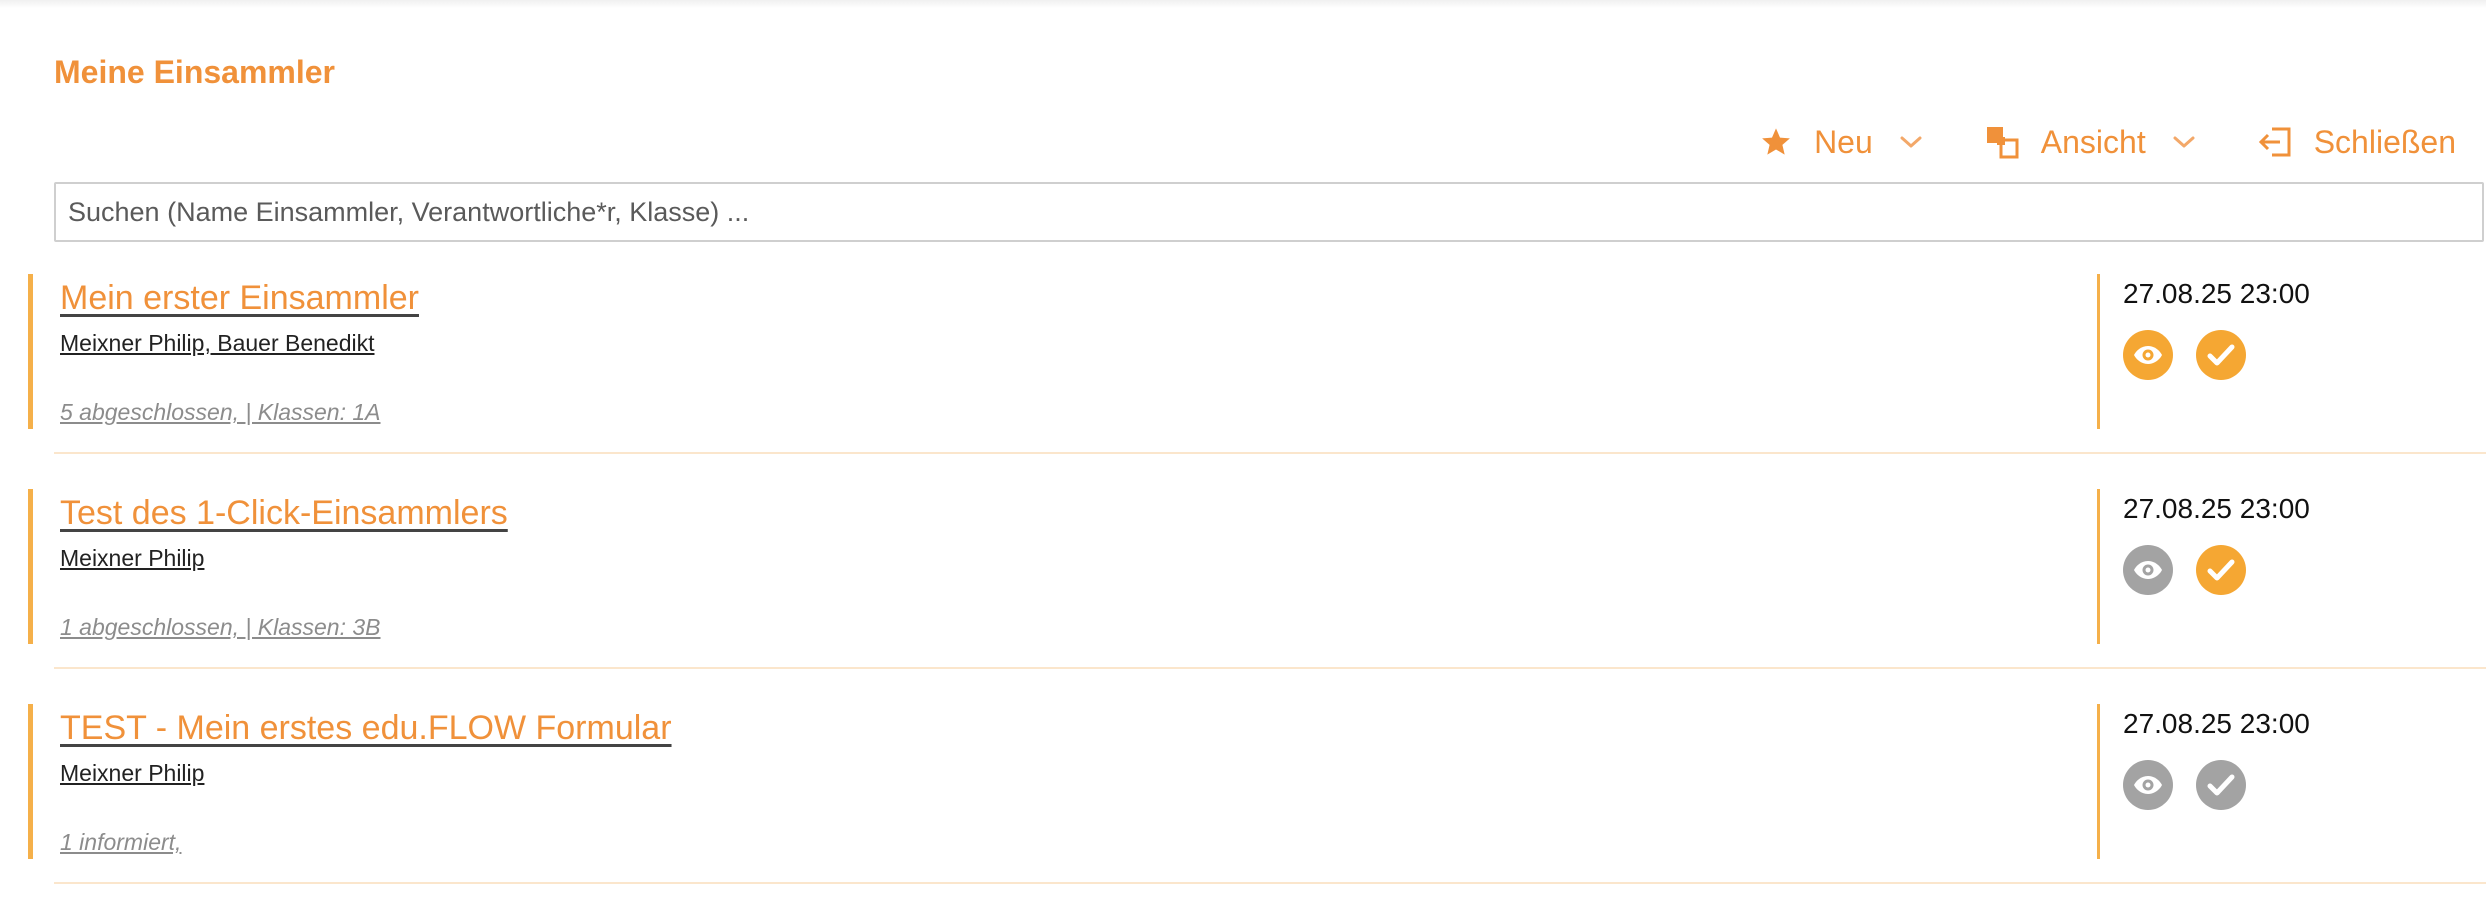  Describe the element at coordinates (1243, 4) in the screenshot. I see `top-shadow` at that location.